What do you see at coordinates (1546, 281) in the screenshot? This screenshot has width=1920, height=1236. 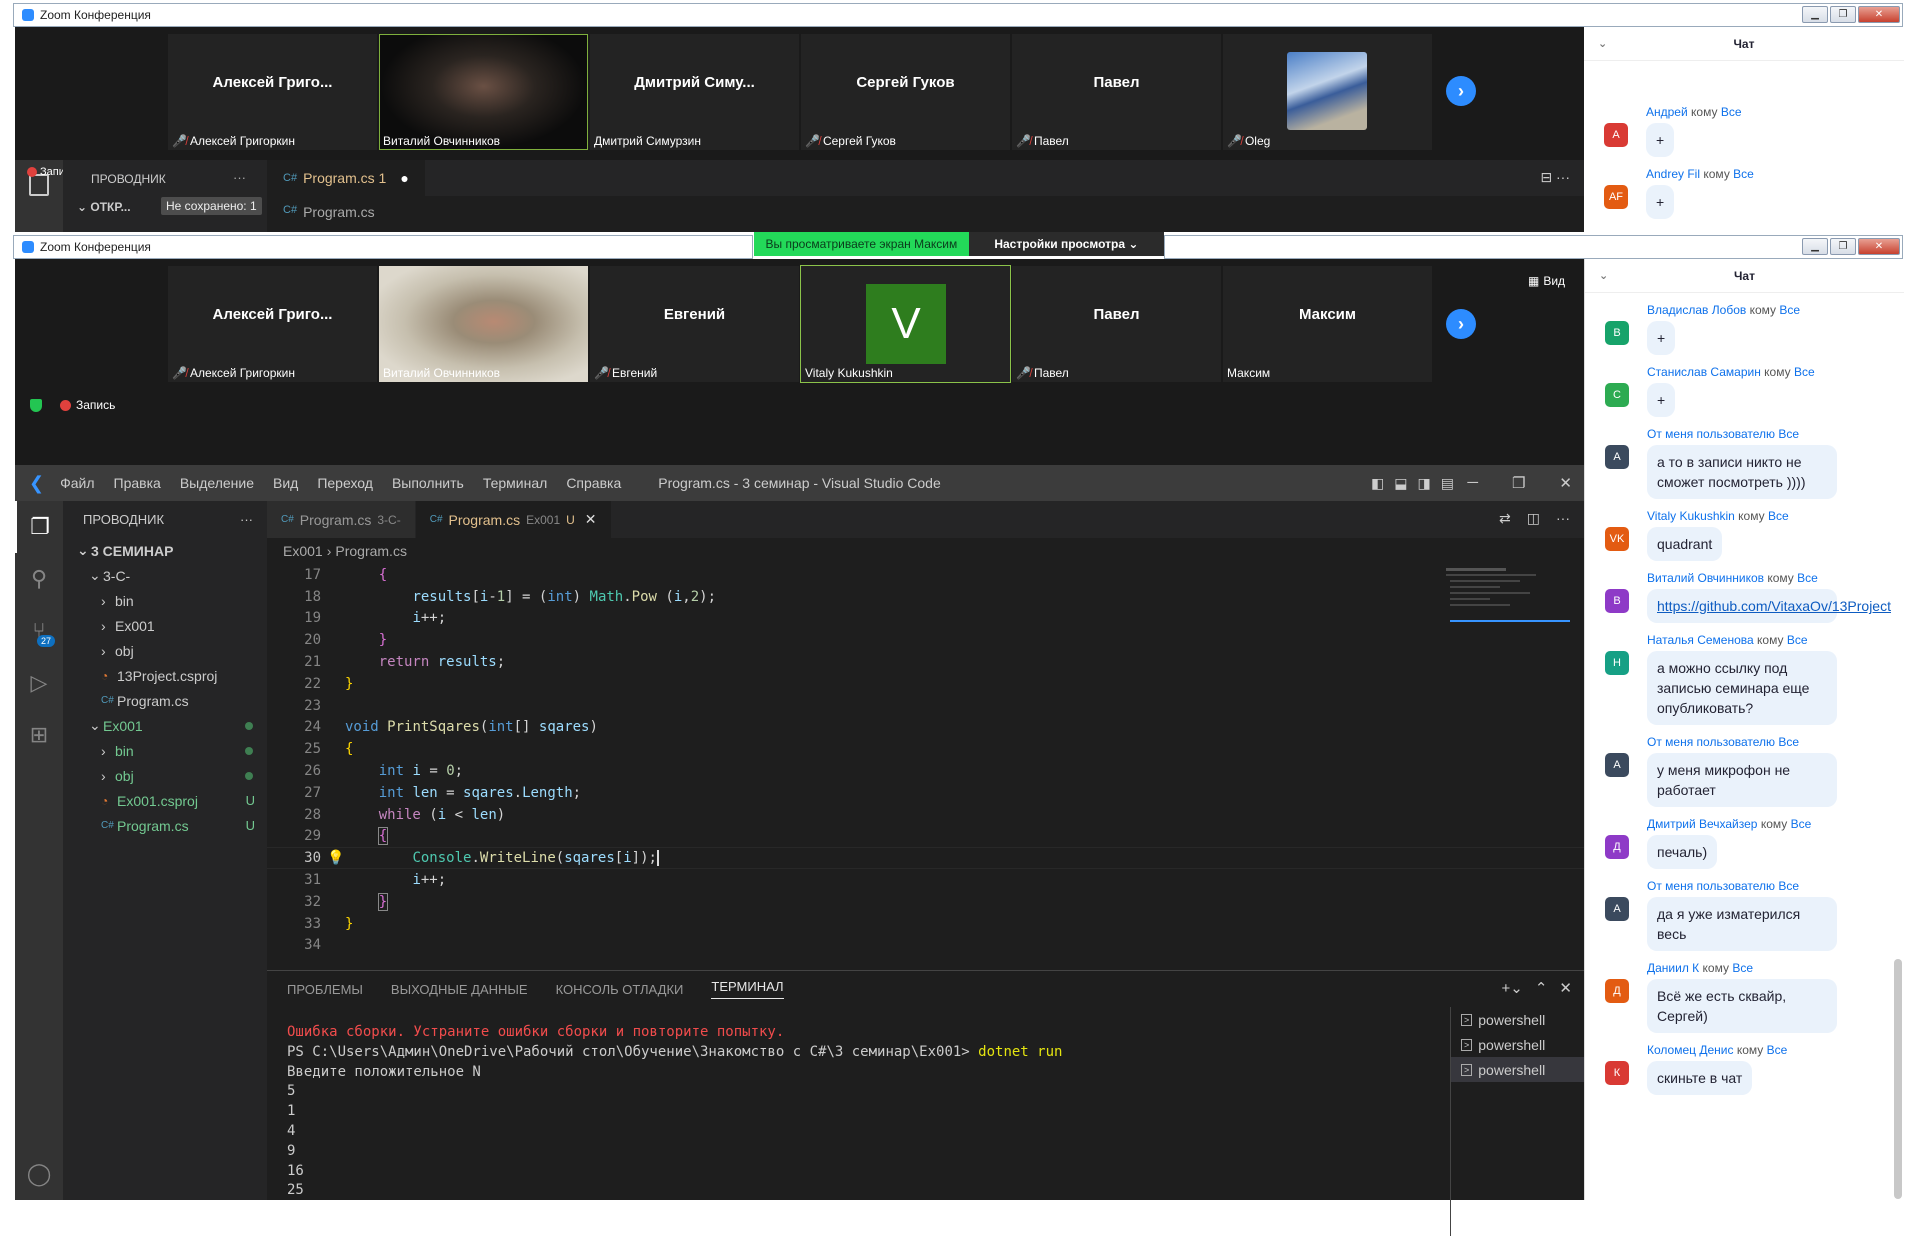 I see `view-button: ▦ Вид` at bounding box center [1546, 281].